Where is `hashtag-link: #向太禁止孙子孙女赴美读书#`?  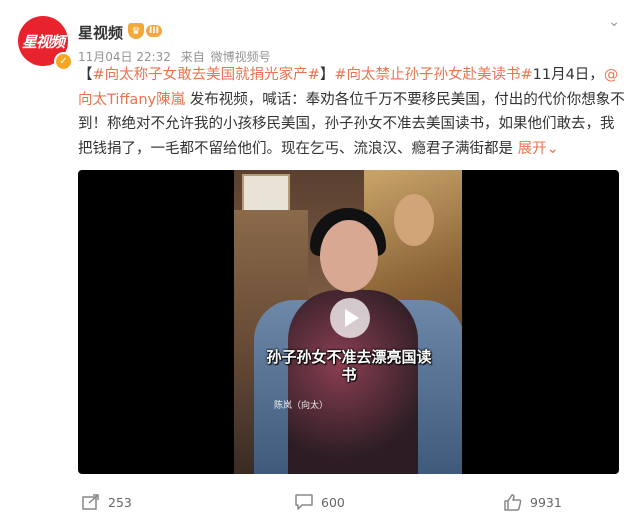 hashtag-link: #向太禁止孙子孙女赴美读书# is located at coordinates (433, 75).